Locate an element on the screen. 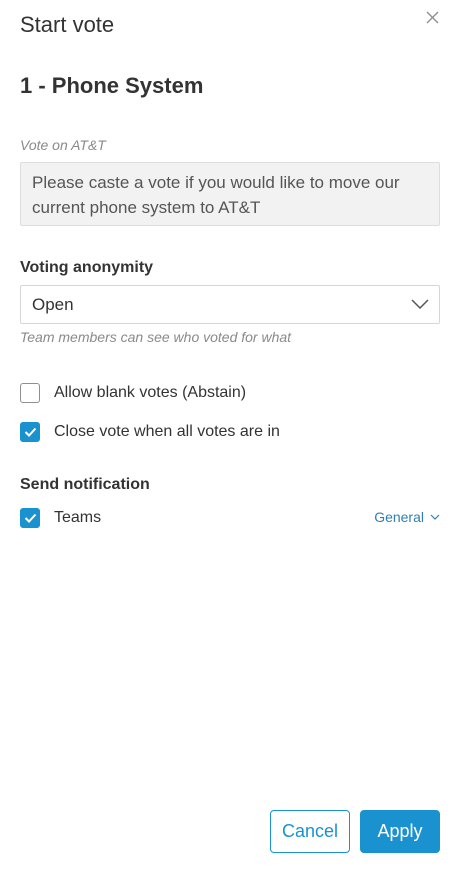 The width and height of the screenshot is (458, 869). close-vote-option: Close vote when all votes are in is located at coordinates (150, 432).